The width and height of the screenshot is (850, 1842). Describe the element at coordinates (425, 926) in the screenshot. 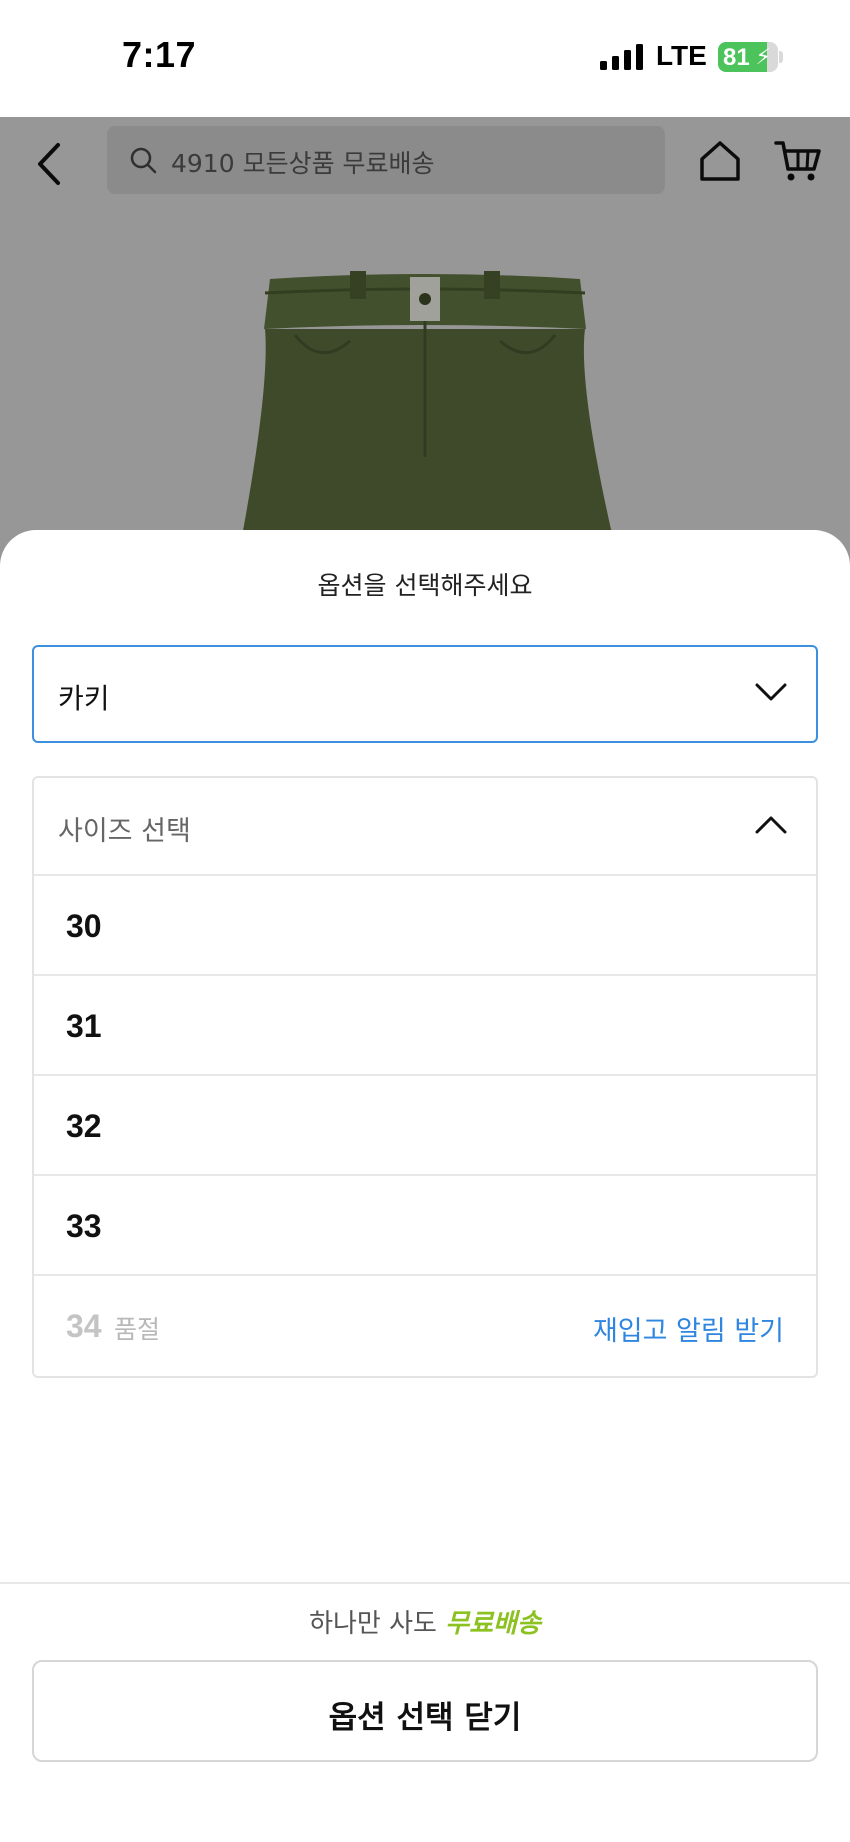

I see `size-option-30: 30` at that location.